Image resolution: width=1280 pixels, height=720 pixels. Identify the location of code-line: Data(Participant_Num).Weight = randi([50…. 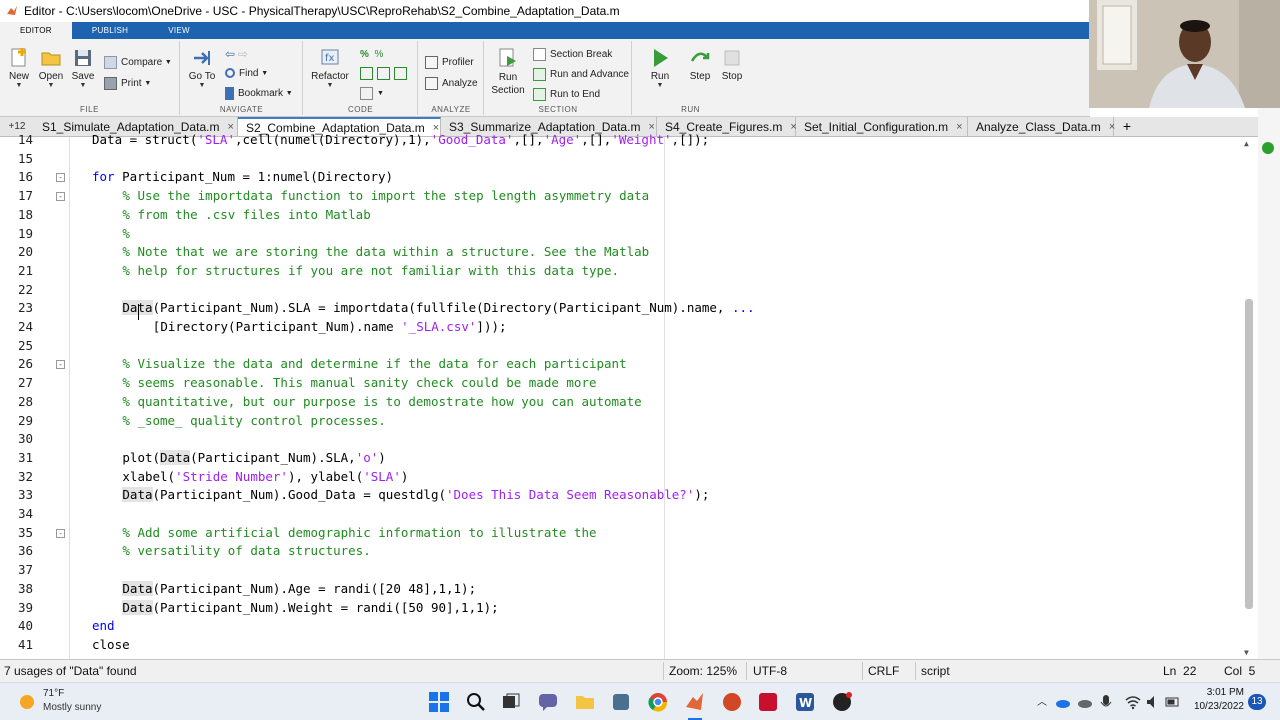
(310, 607).